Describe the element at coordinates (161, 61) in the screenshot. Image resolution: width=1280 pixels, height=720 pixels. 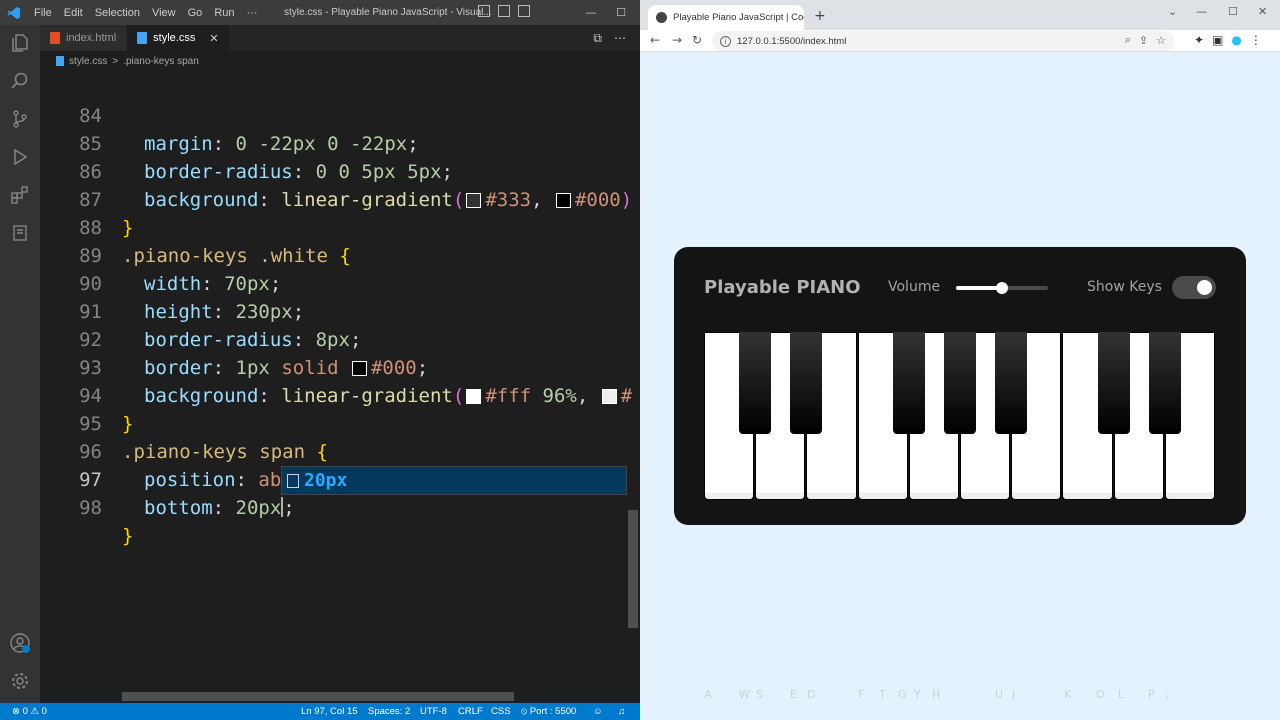
I see `breadcrumb-symbol: .piano-keys span` at that location.